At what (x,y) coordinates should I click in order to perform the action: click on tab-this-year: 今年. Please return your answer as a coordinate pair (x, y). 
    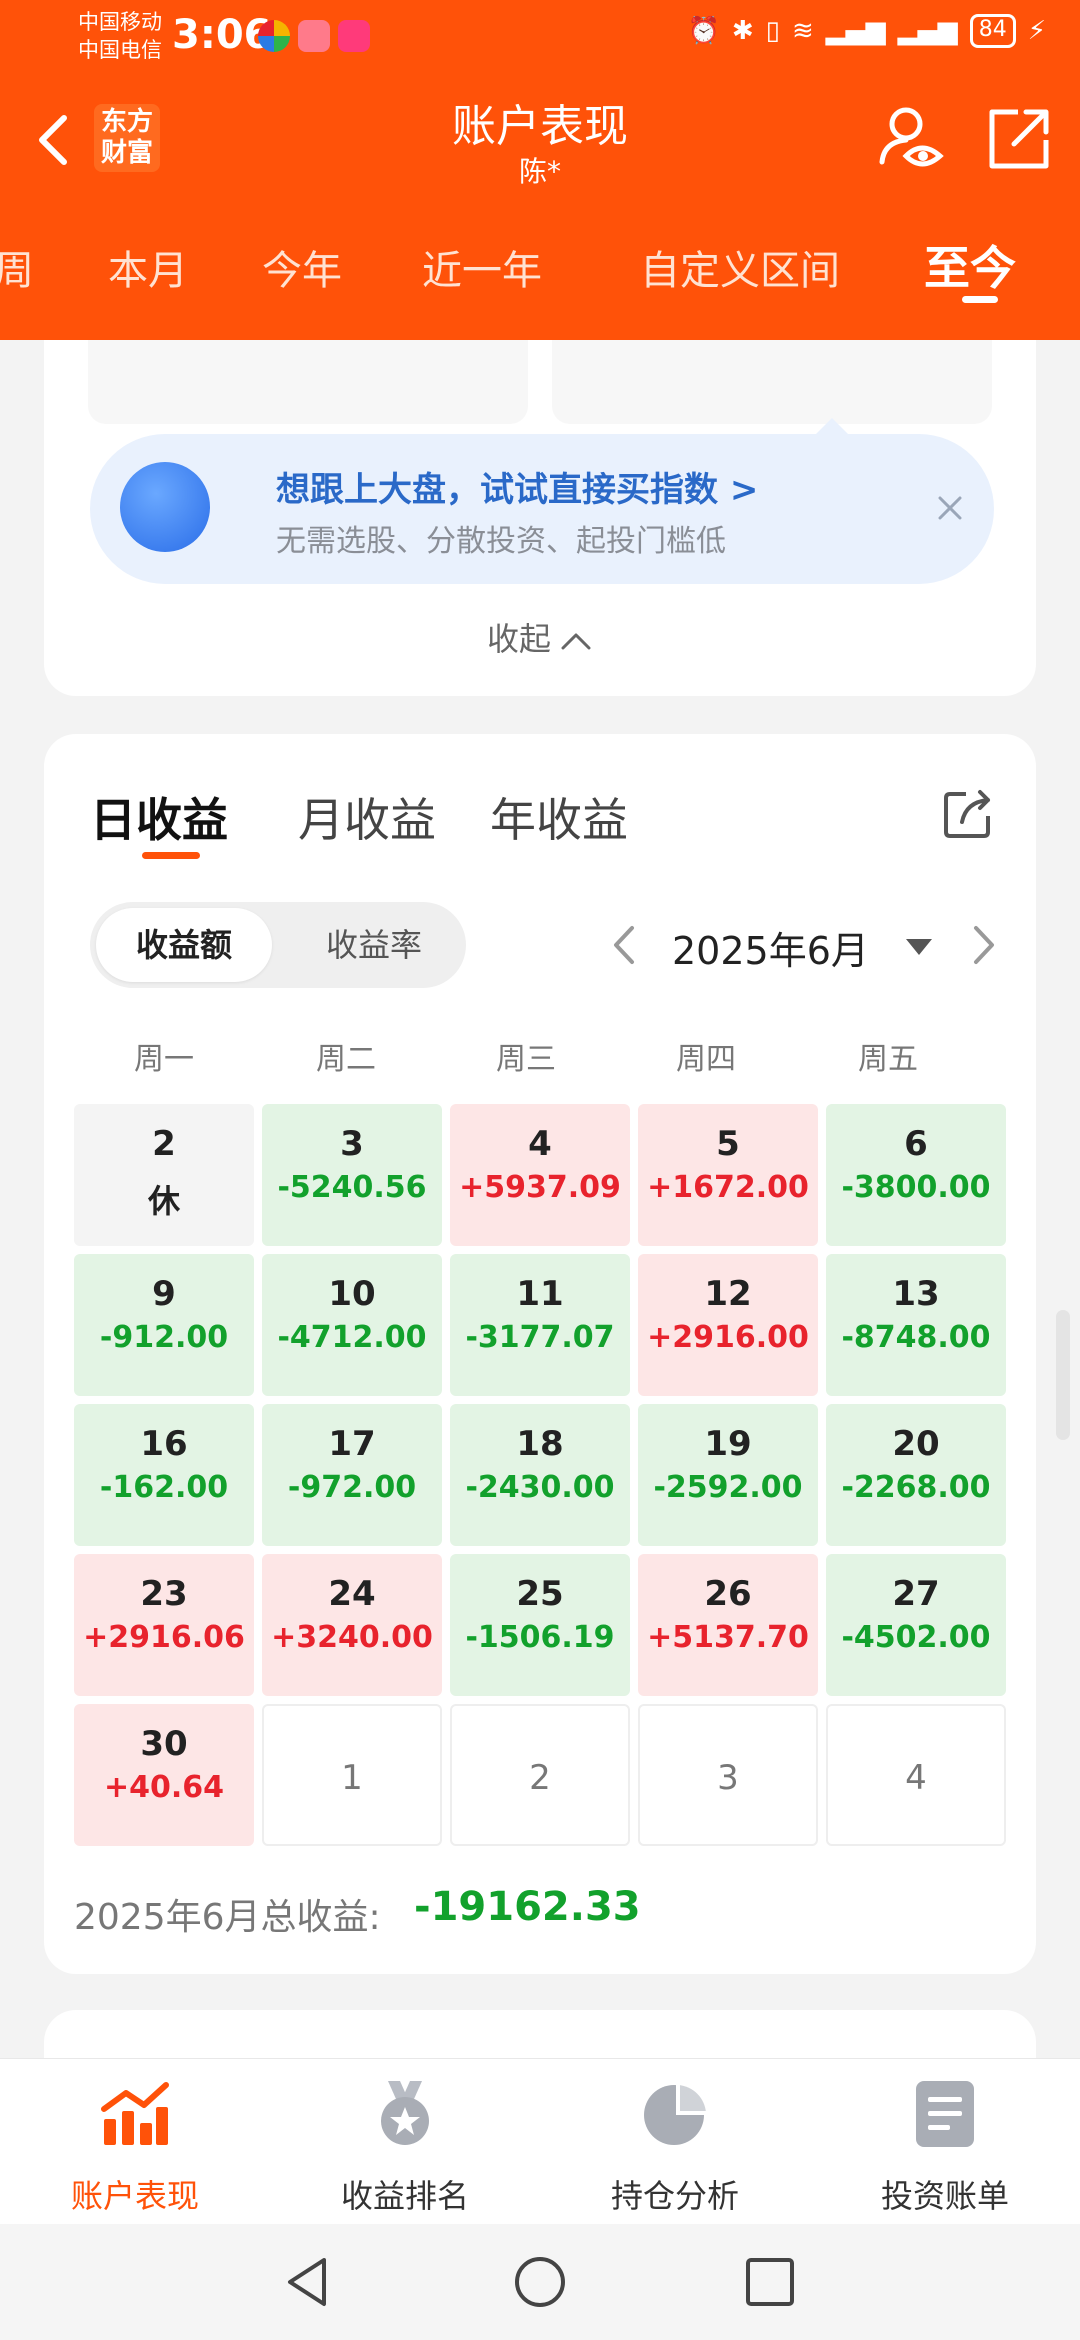
    Looking at the image, I should click on (302, 267).